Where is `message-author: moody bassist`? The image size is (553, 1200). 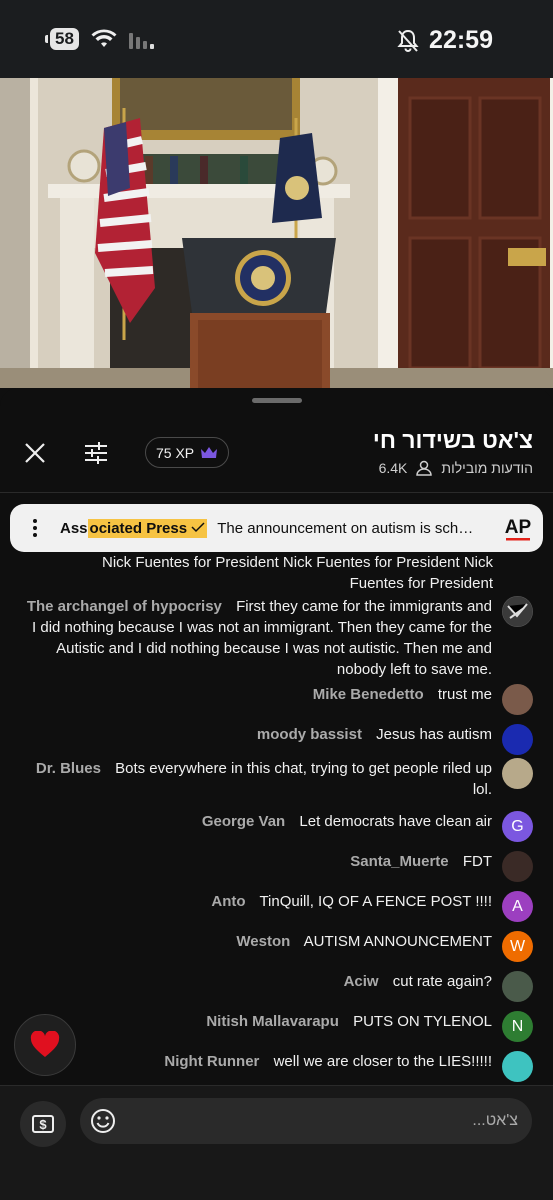 message-author: moody bassist is located at coordinates (309, 734).